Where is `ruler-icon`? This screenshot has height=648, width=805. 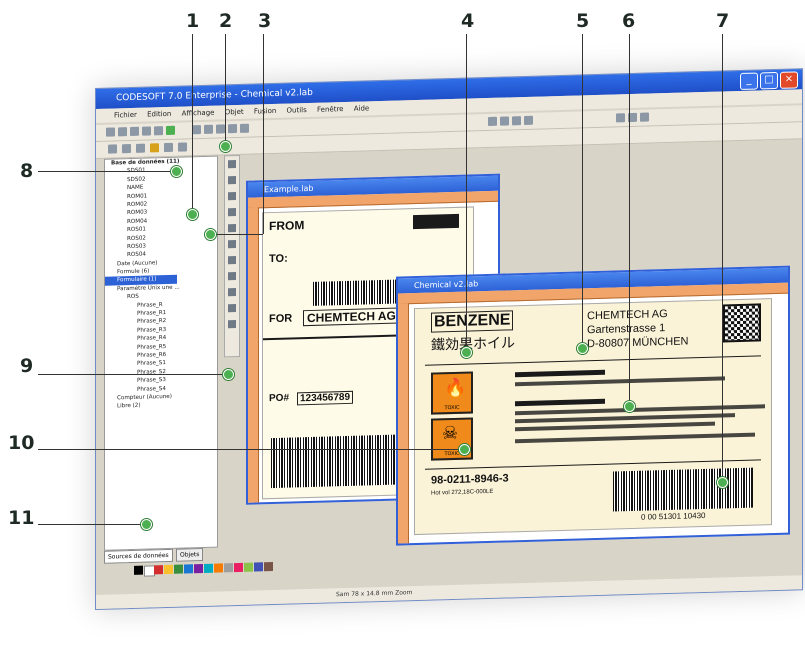 ruler-icon is located at coordinates (140, 148).